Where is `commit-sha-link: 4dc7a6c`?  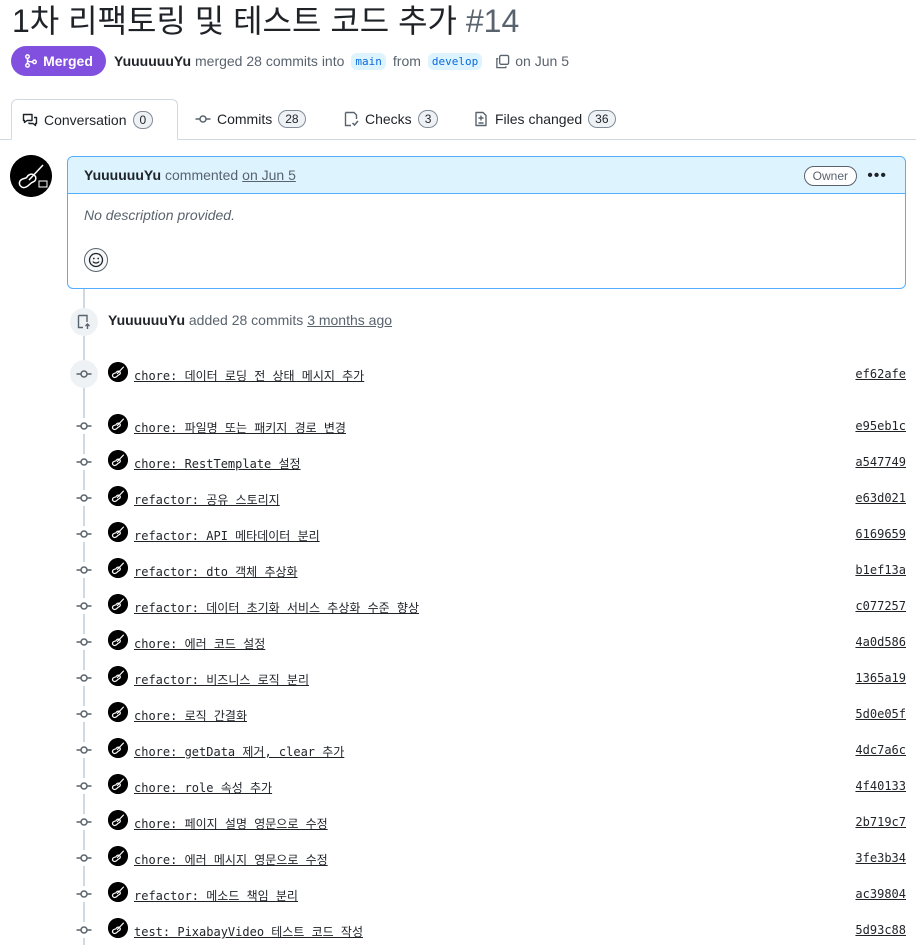 commit-sha-link: 4dc7a6c is located at coordinates (880, 750).